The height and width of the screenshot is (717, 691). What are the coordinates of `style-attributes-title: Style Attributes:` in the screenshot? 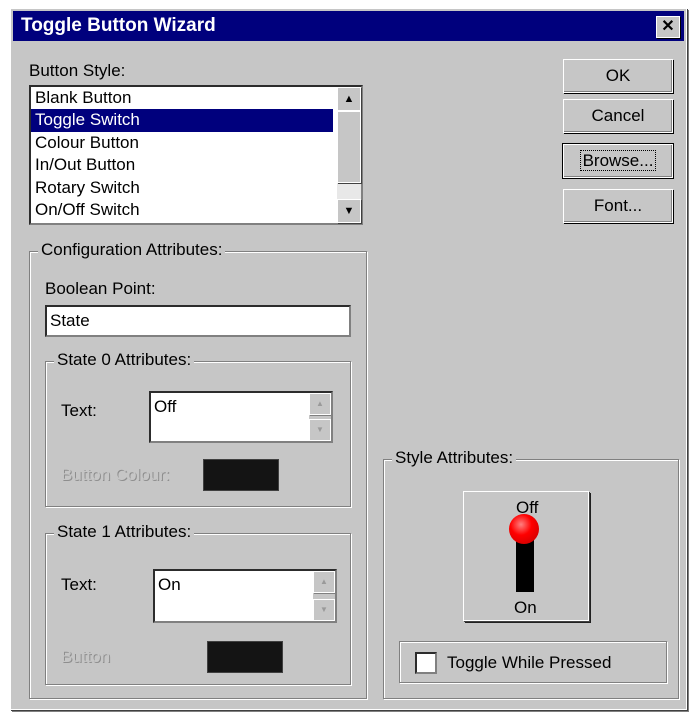 It's located at (454, 458).